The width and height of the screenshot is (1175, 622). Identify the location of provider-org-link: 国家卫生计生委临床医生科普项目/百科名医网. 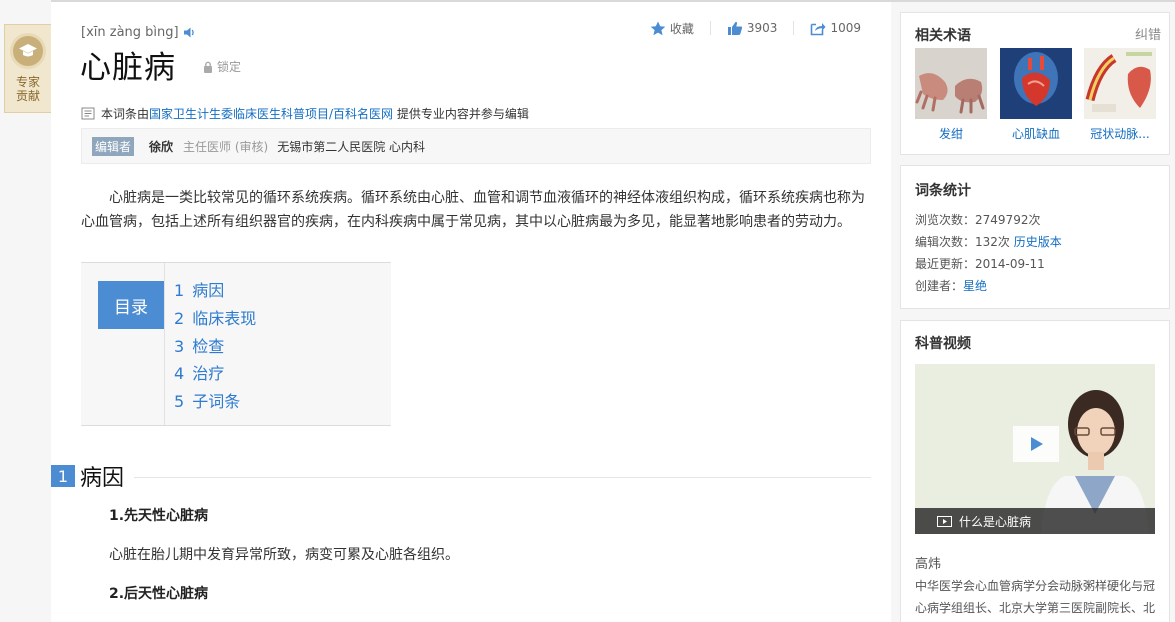
(271, 114).